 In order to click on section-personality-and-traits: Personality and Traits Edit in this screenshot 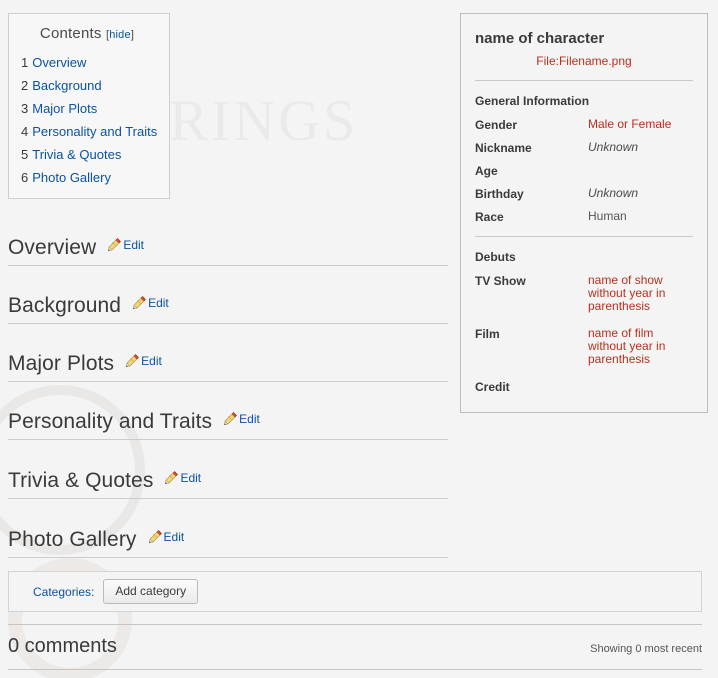, I will do `click(228, 425)`.